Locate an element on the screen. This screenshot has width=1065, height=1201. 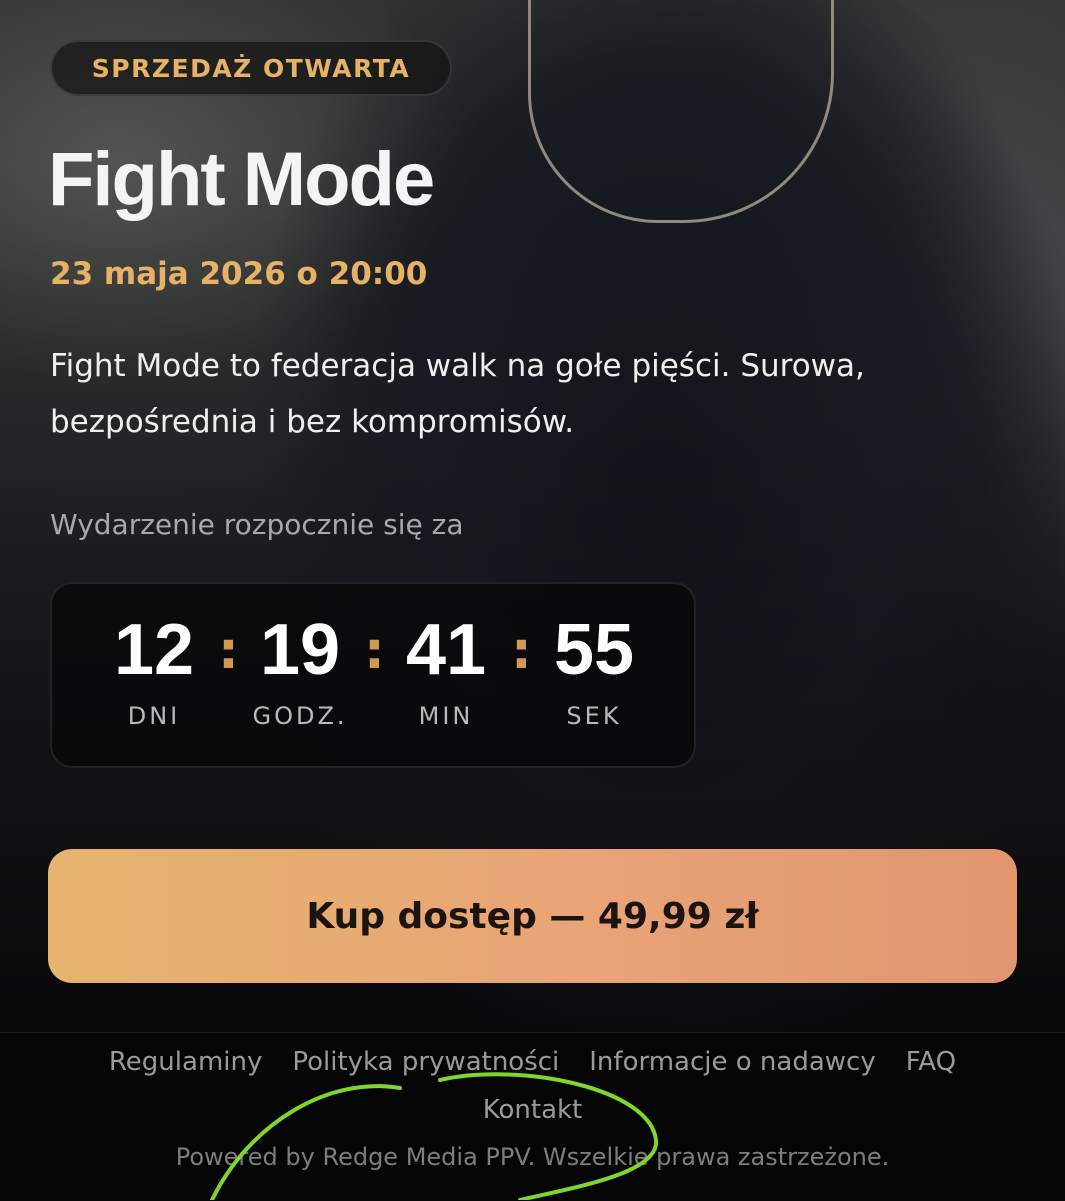
footer-link-contact: Kontakt is located at coordinates (533, 1110).